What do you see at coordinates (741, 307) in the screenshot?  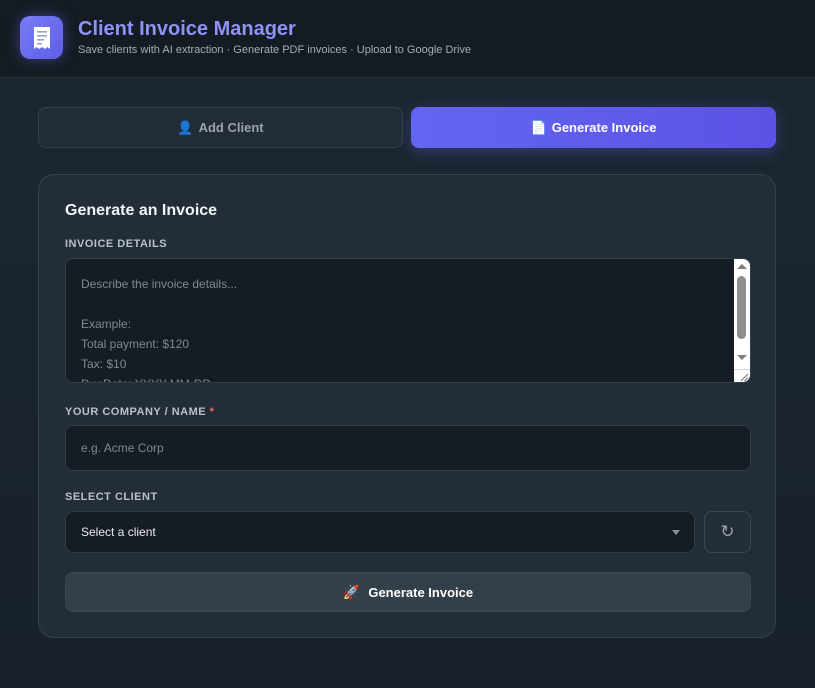 I see `scrollbar-thumb` at bounding box center [741, 307].